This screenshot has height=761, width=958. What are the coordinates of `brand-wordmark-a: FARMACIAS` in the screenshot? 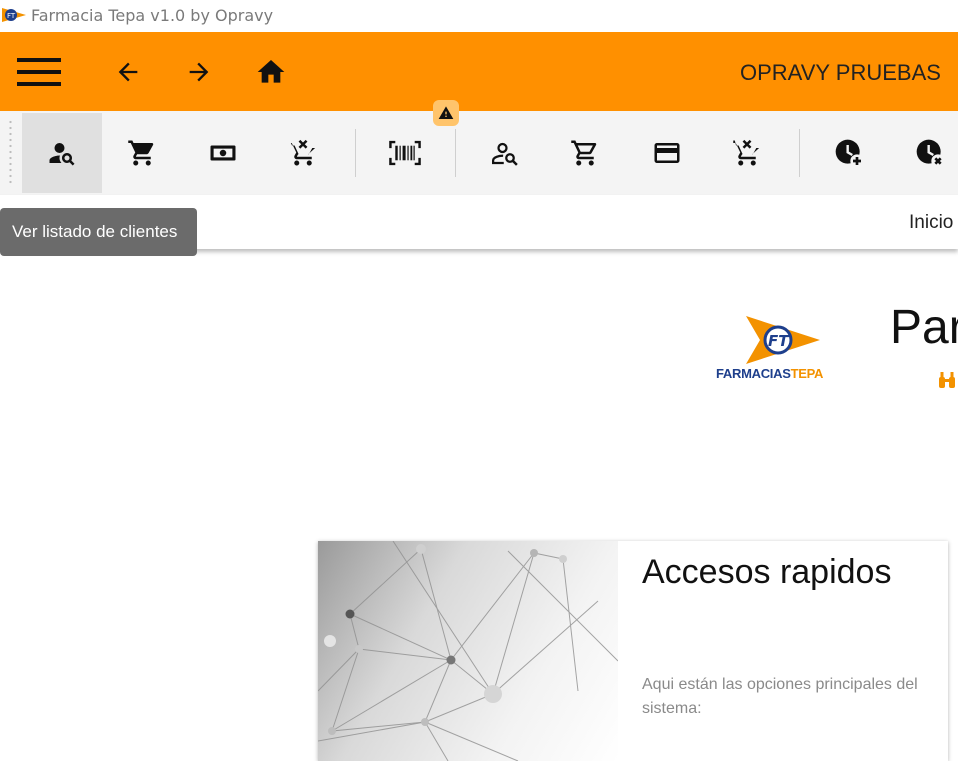 It's located at (753, 373).